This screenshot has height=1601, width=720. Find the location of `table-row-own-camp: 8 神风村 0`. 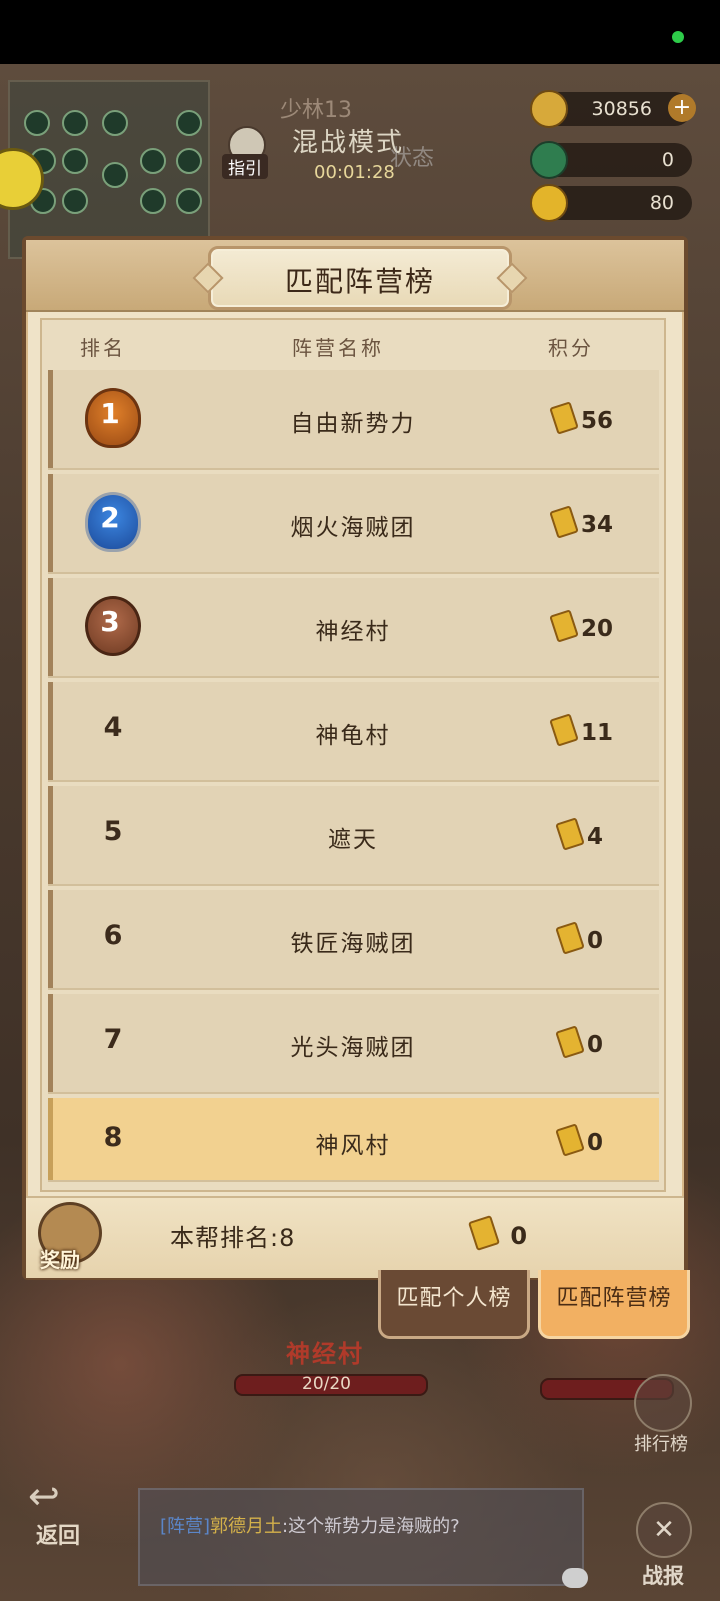

table-row-own-camp: 8 神风村 0 is located at coordinates (353, 1139).